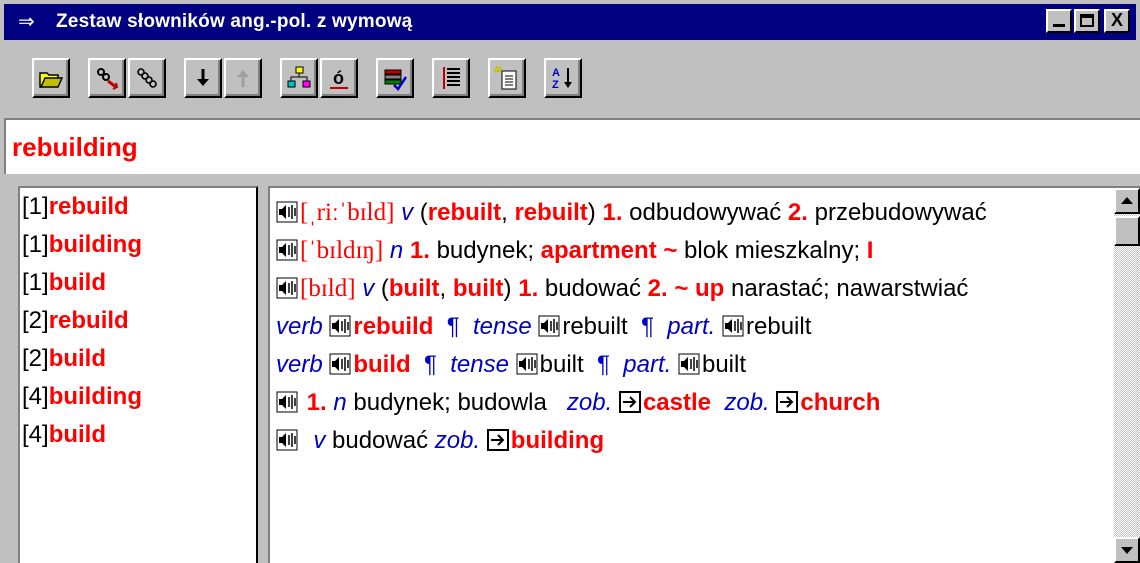  I want to click on list-button, so click(451, 78).